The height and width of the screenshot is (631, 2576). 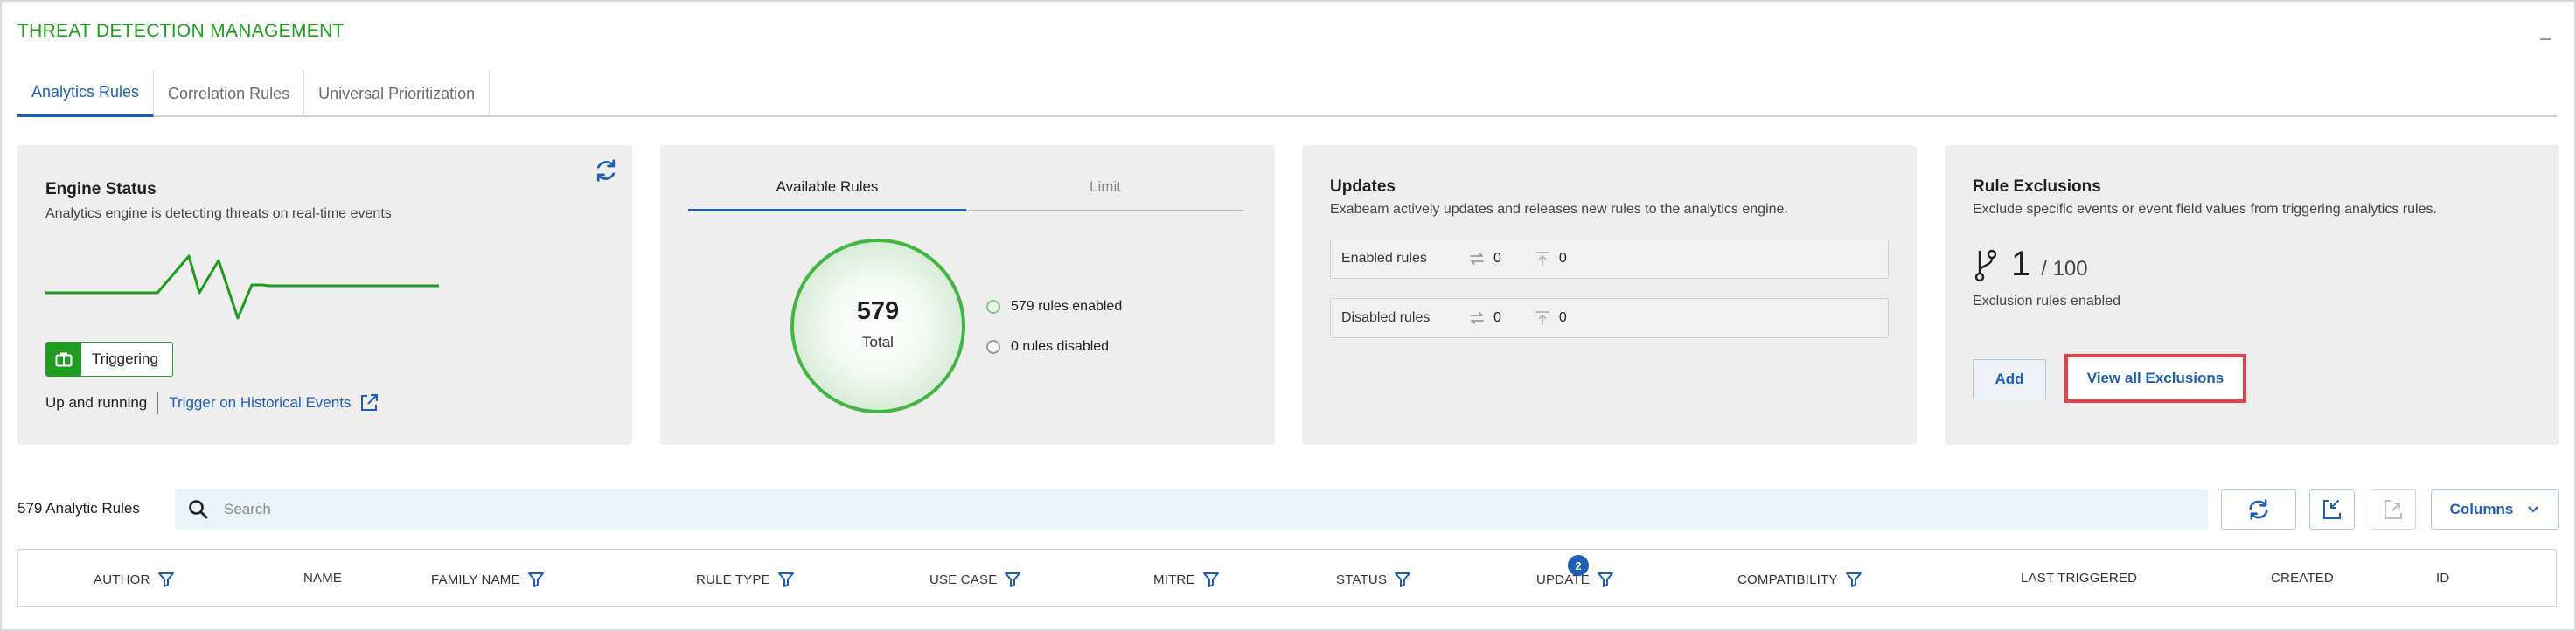 I want to click on col-author: AUTHOR, so click(x=134, y=579).